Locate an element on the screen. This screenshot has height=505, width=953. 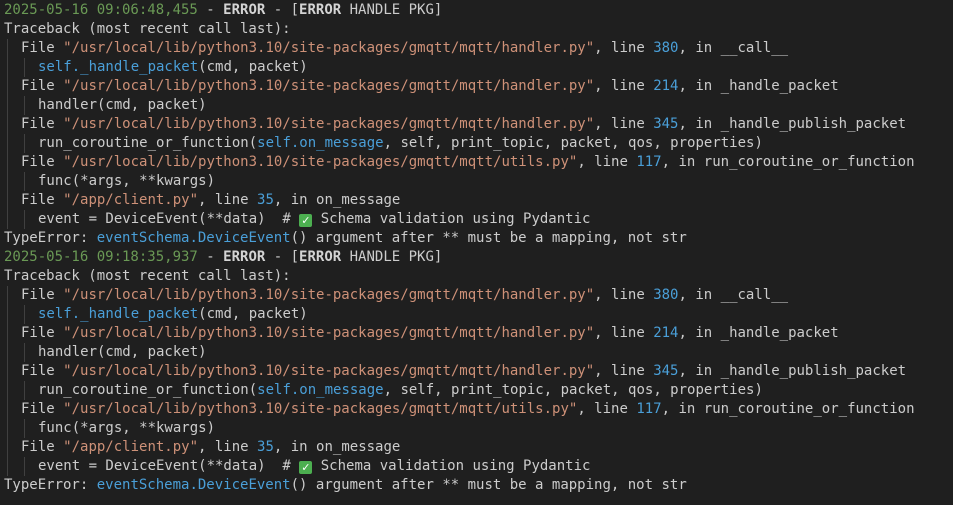
code-prefix: handler(cmd, packet) is located at coordinates (122, 352).